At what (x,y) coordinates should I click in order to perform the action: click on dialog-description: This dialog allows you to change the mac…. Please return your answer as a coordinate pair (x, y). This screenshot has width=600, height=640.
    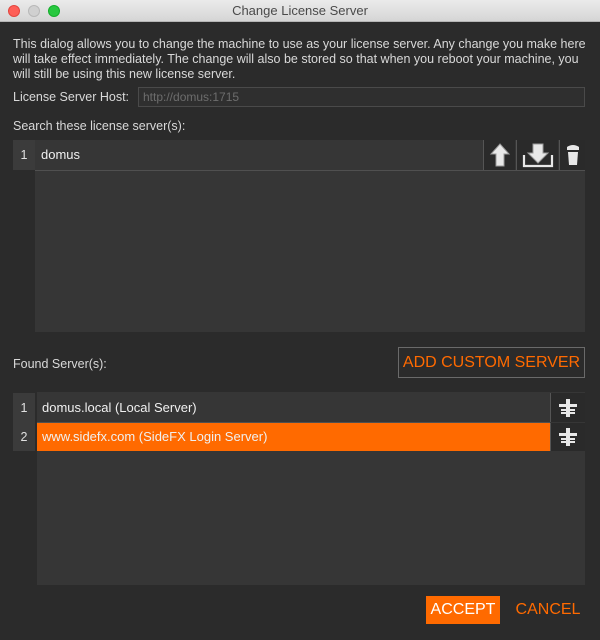
    Looking at the image, I should click on (299, 59).